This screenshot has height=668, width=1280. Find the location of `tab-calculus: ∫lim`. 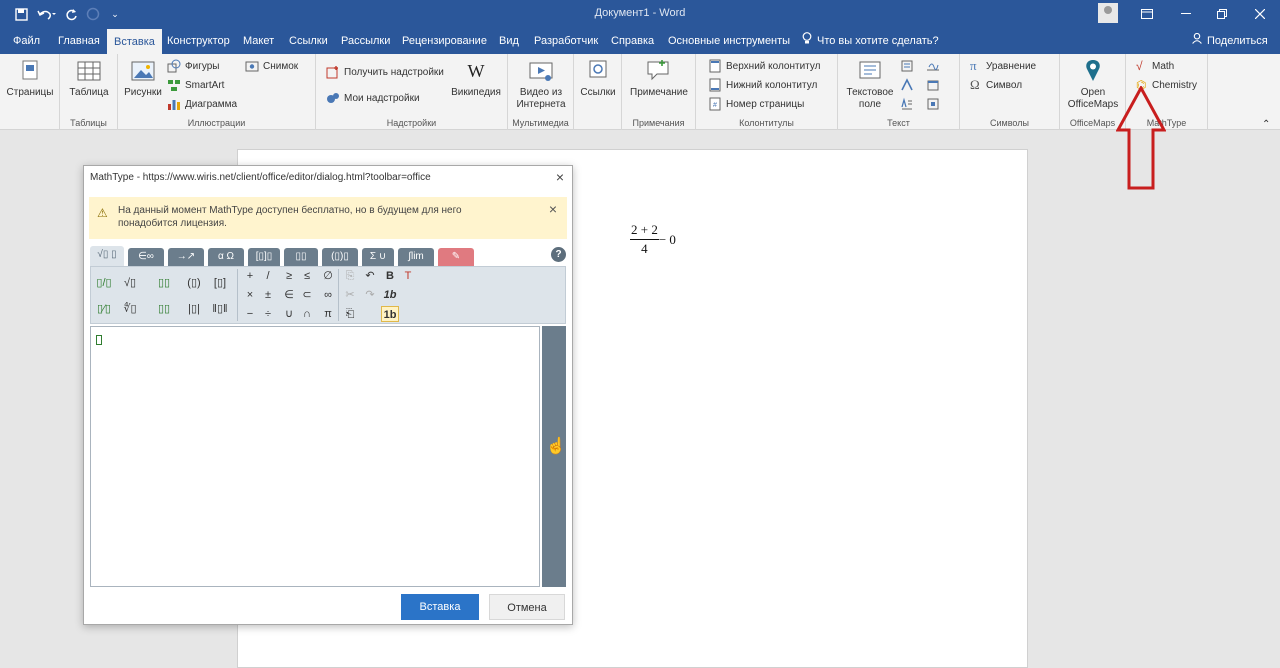

tab-calculus: ∫lim is located at coordinates (416, 257).